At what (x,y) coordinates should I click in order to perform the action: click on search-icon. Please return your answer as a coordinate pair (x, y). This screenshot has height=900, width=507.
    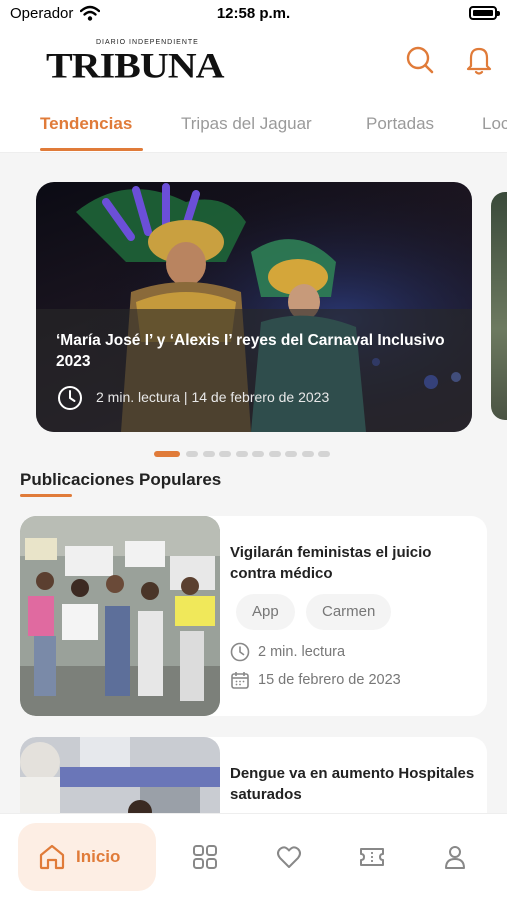
    Looking at the image, I should click on (420, 60).